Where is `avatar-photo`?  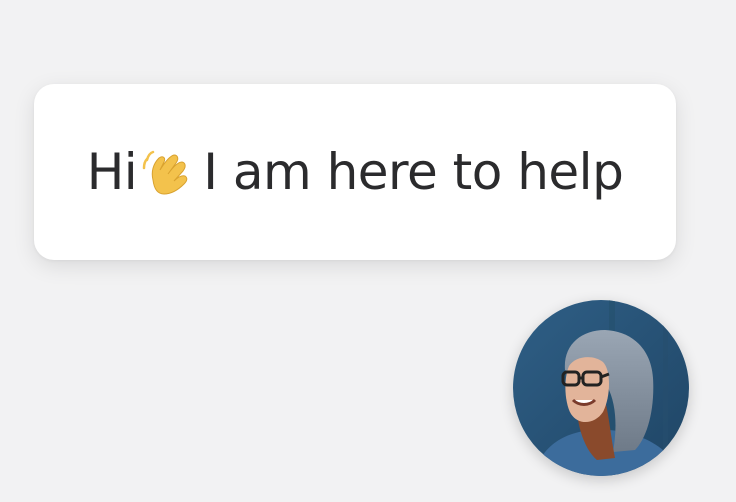
avatar-photo is located at coordinates (601, 388).